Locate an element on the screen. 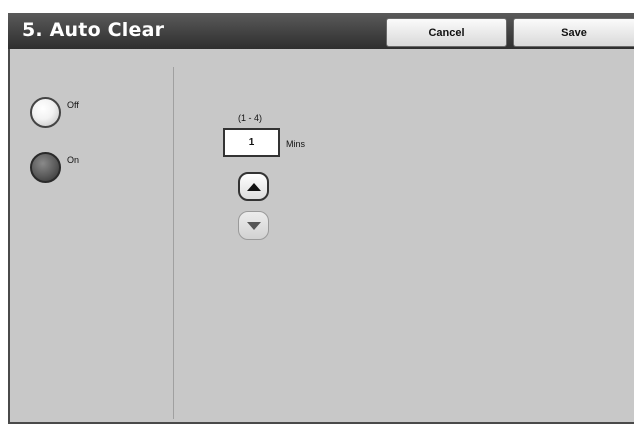 The width and height of the screenshot is (634, 428). on-radio-button is located at coordinates (45, 167).